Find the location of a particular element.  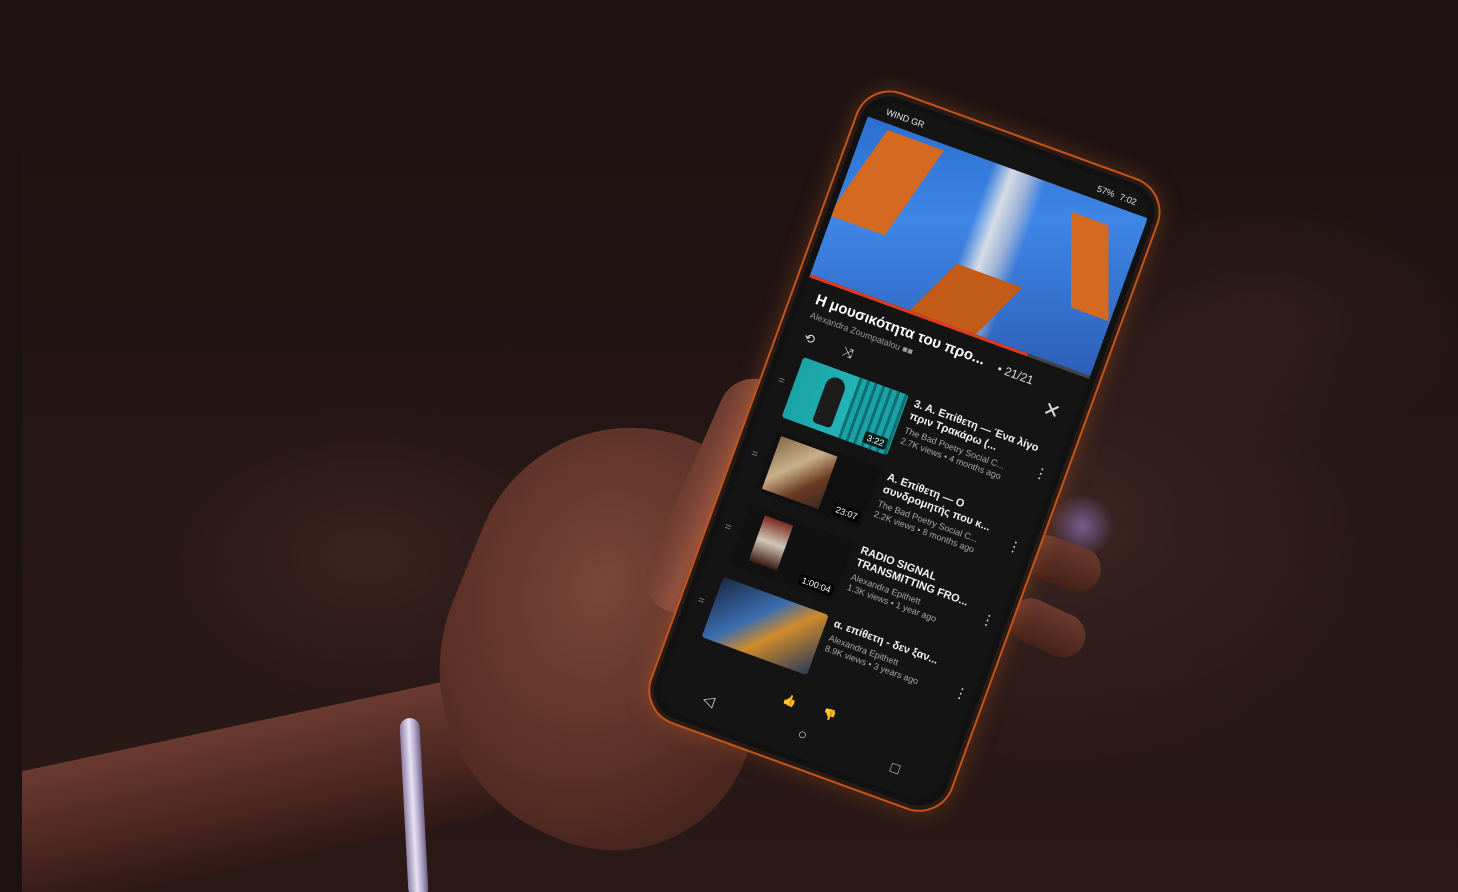

playlist-owner-tag: ■■ is located at coordinates (907, 350).